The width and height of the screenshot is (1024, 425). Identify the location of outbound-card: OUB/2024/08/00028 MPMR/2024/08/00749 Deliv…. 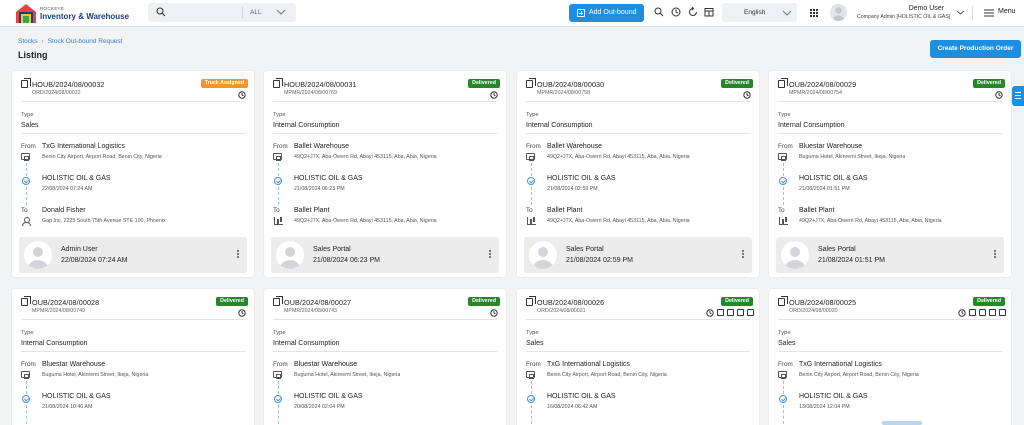
(133, 356).